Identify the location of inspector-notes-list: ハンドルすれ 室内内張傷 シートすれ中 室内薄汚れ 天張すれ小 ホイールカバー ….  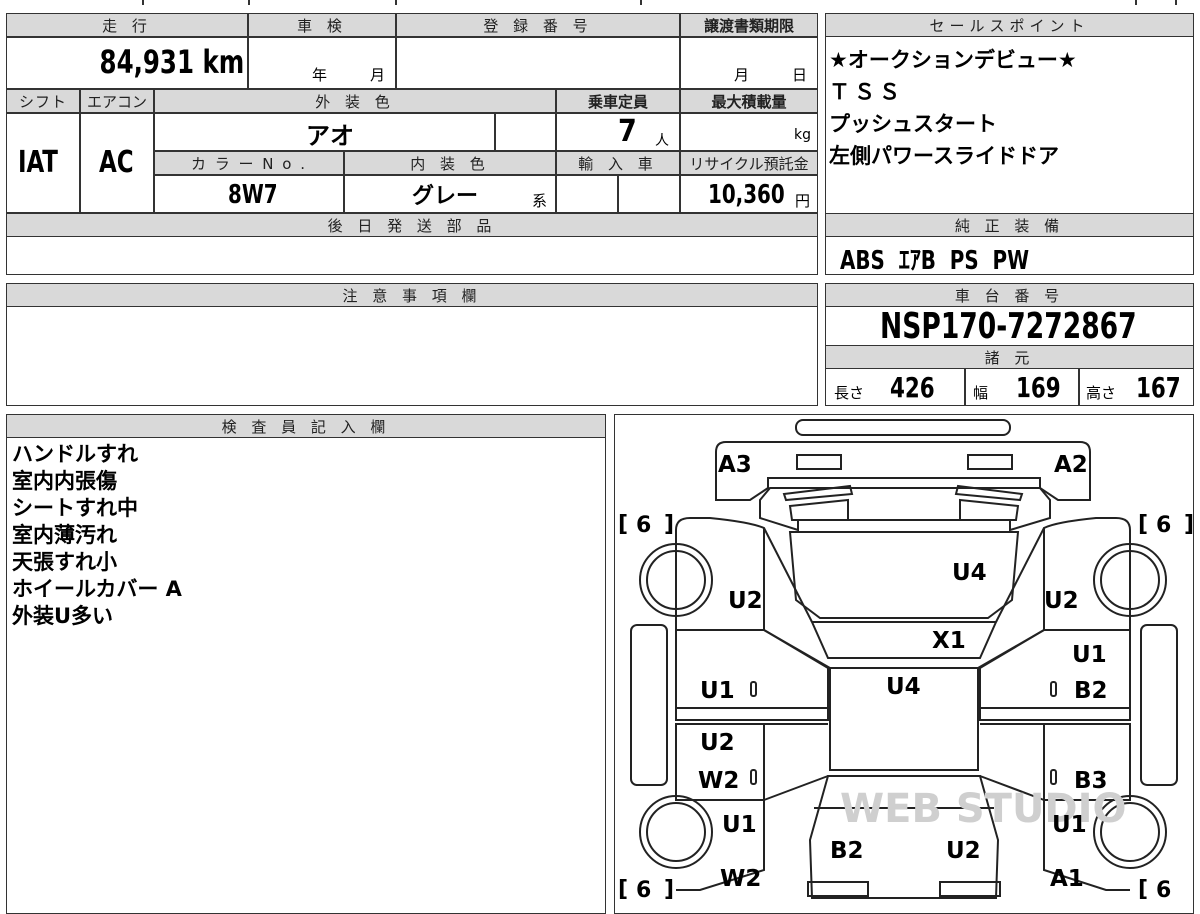
(302, 535).